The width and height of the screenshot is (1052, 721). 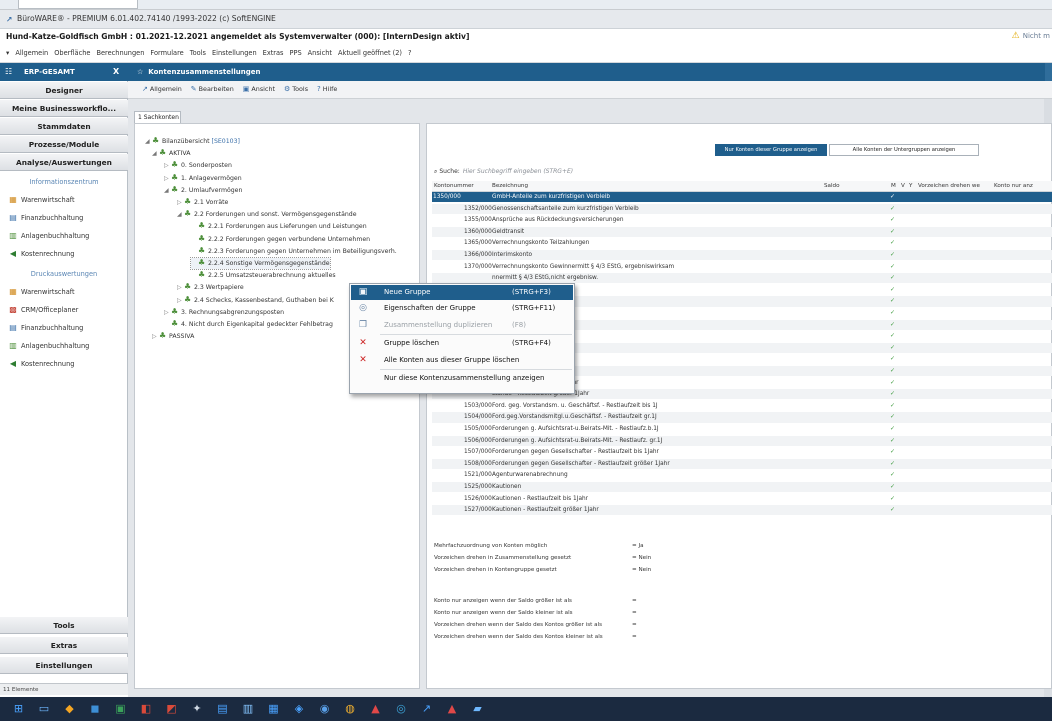 I want to click on tree-node: ◢ ♣ AKTIVA, so click(x=171, y=153).